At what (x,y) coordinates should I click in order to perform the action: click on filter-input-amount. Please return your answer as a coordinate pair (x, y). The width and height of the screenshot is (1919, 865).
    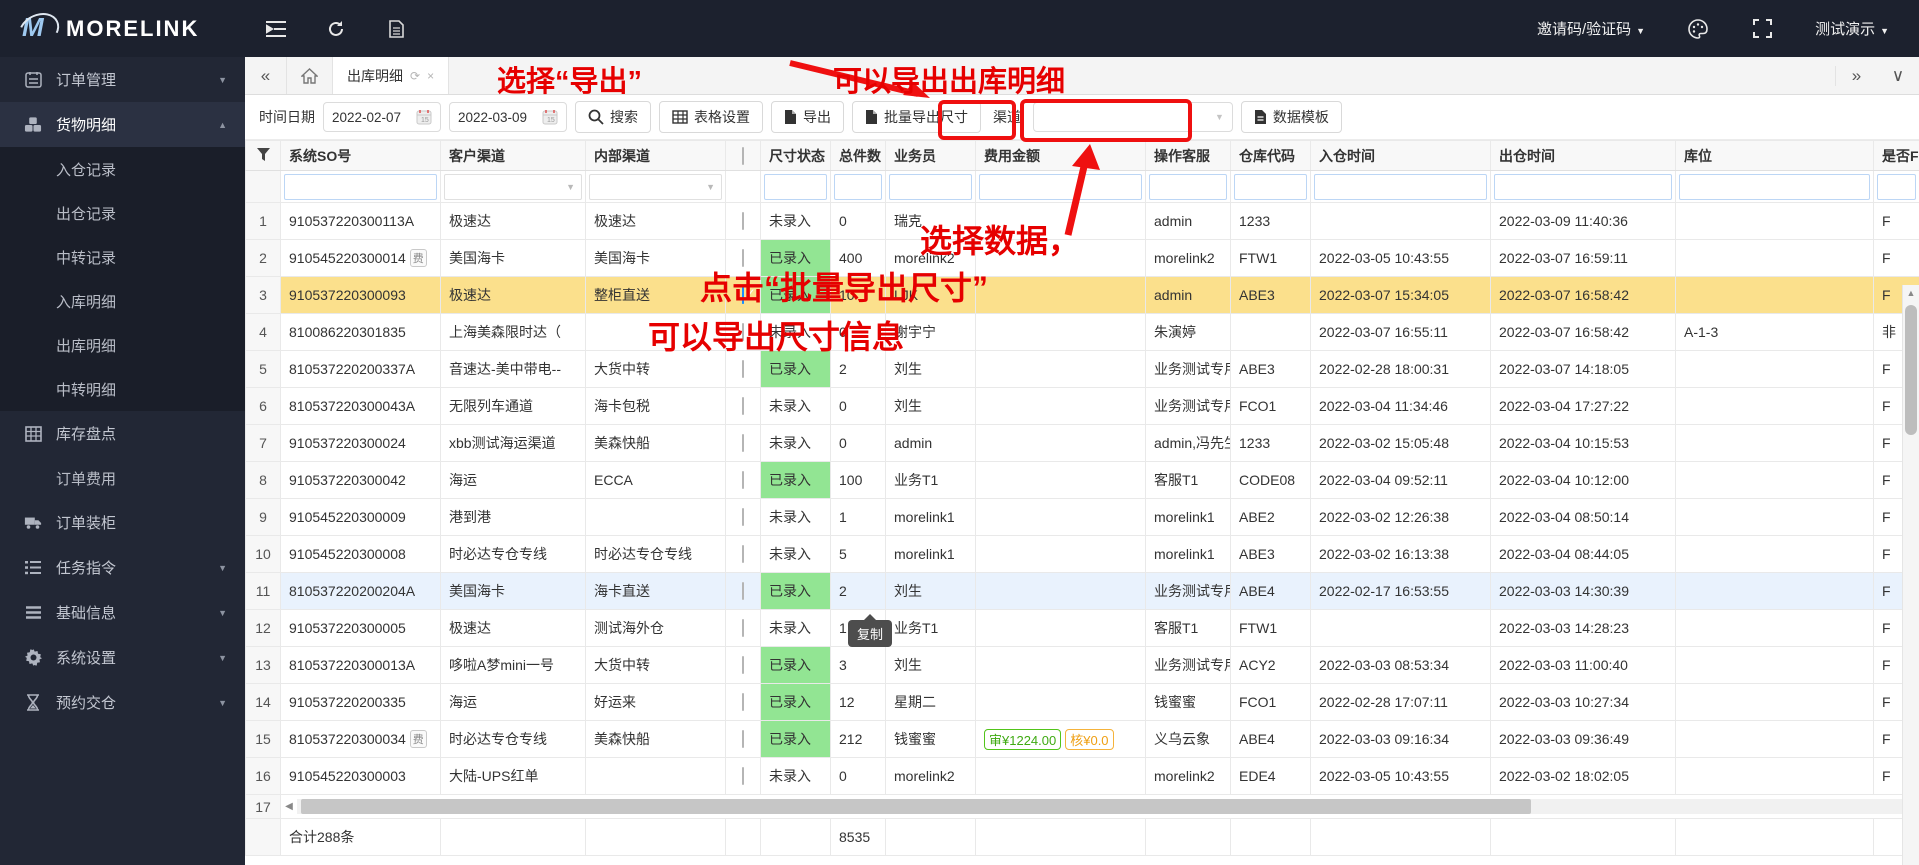
    Looking at the image, I should click on (1060, 186).